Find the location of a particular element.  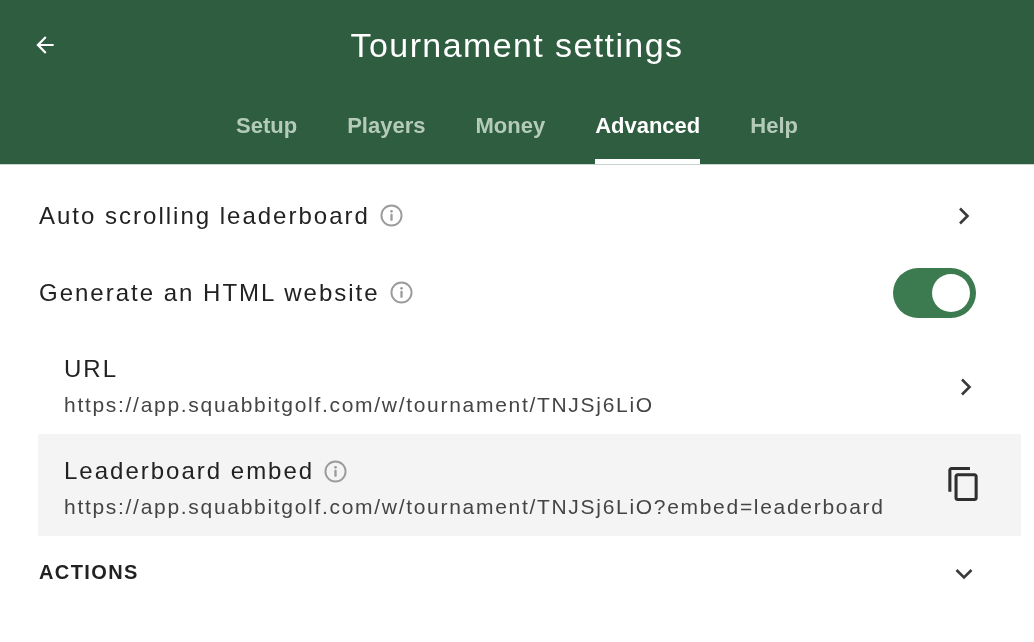

tab: Help is located at coordinates (774, 127).